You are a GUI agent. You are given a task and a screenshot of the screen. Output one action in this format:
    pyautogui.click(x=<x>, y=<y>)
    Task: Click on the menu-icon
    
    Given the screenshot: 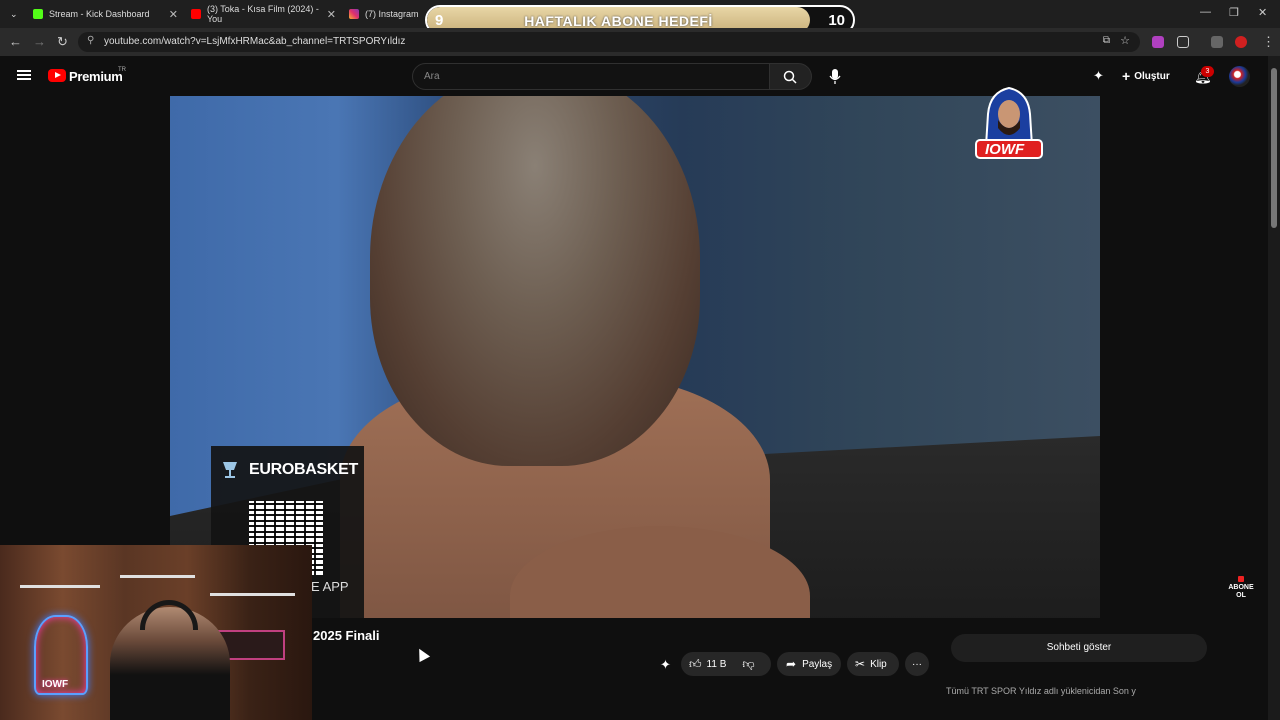 What is the action you would take?
    pyautogui.click(x=24, y=75)
    